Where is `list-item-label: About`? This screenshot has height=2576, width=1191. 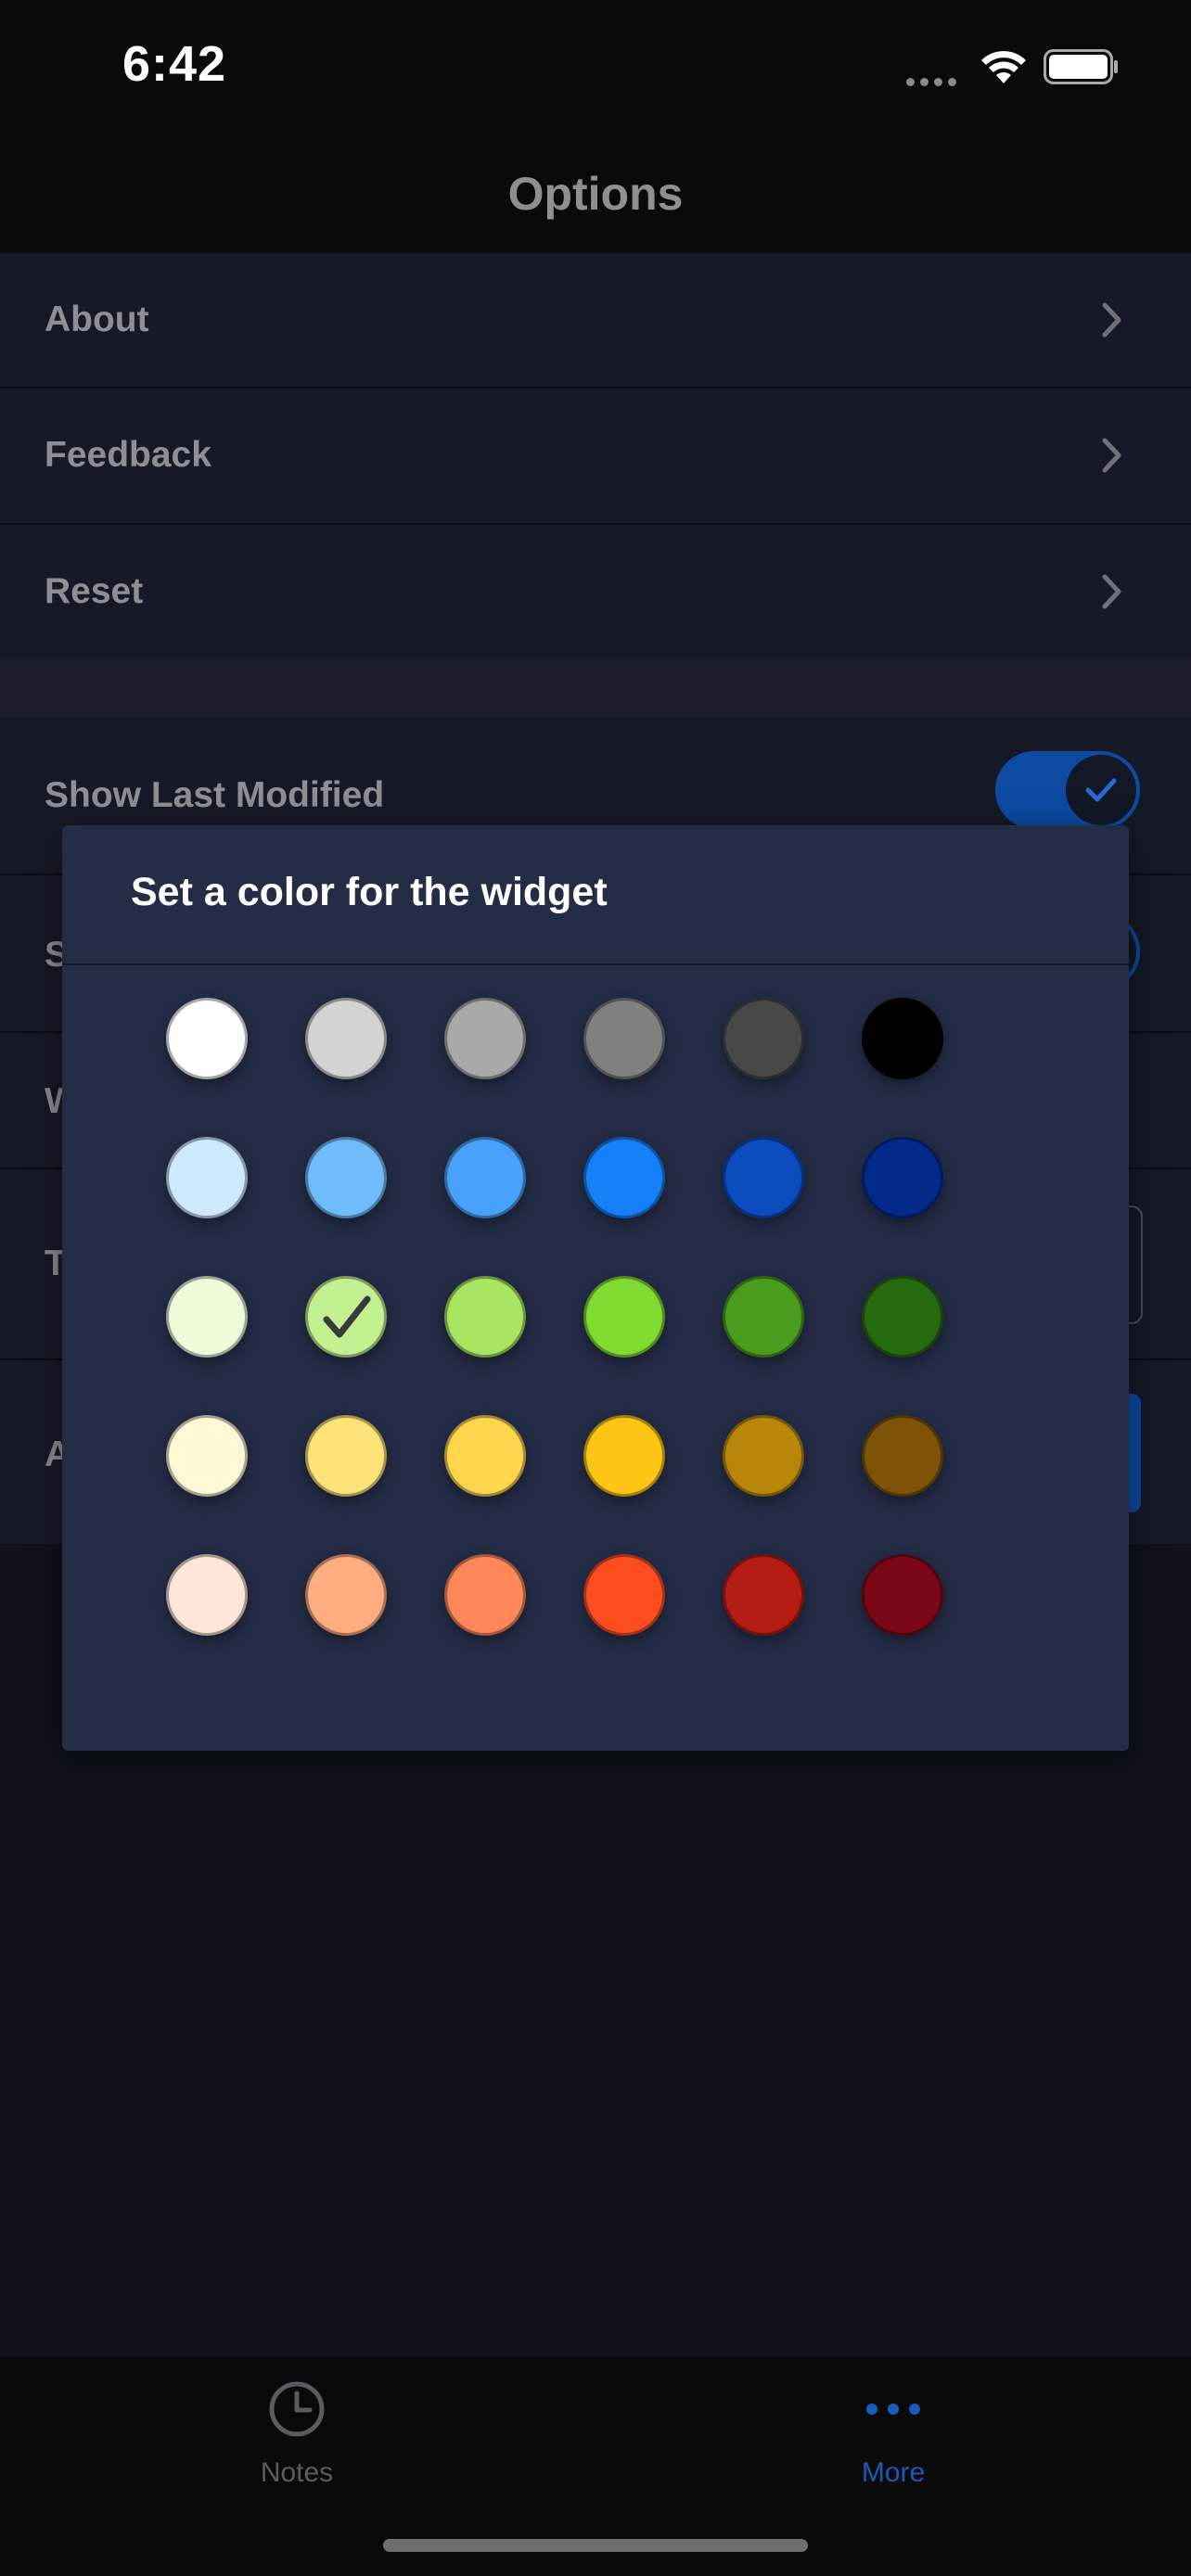
list-item-label: About is located at coordinates (97, 319).